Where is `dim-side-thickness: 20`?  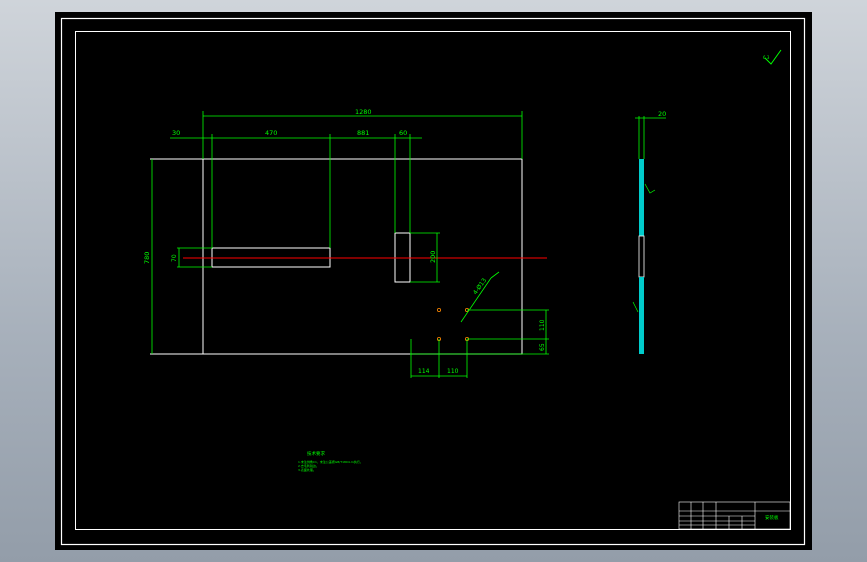 dim-side-thickness: 20 is located at coordinates (662, 114).